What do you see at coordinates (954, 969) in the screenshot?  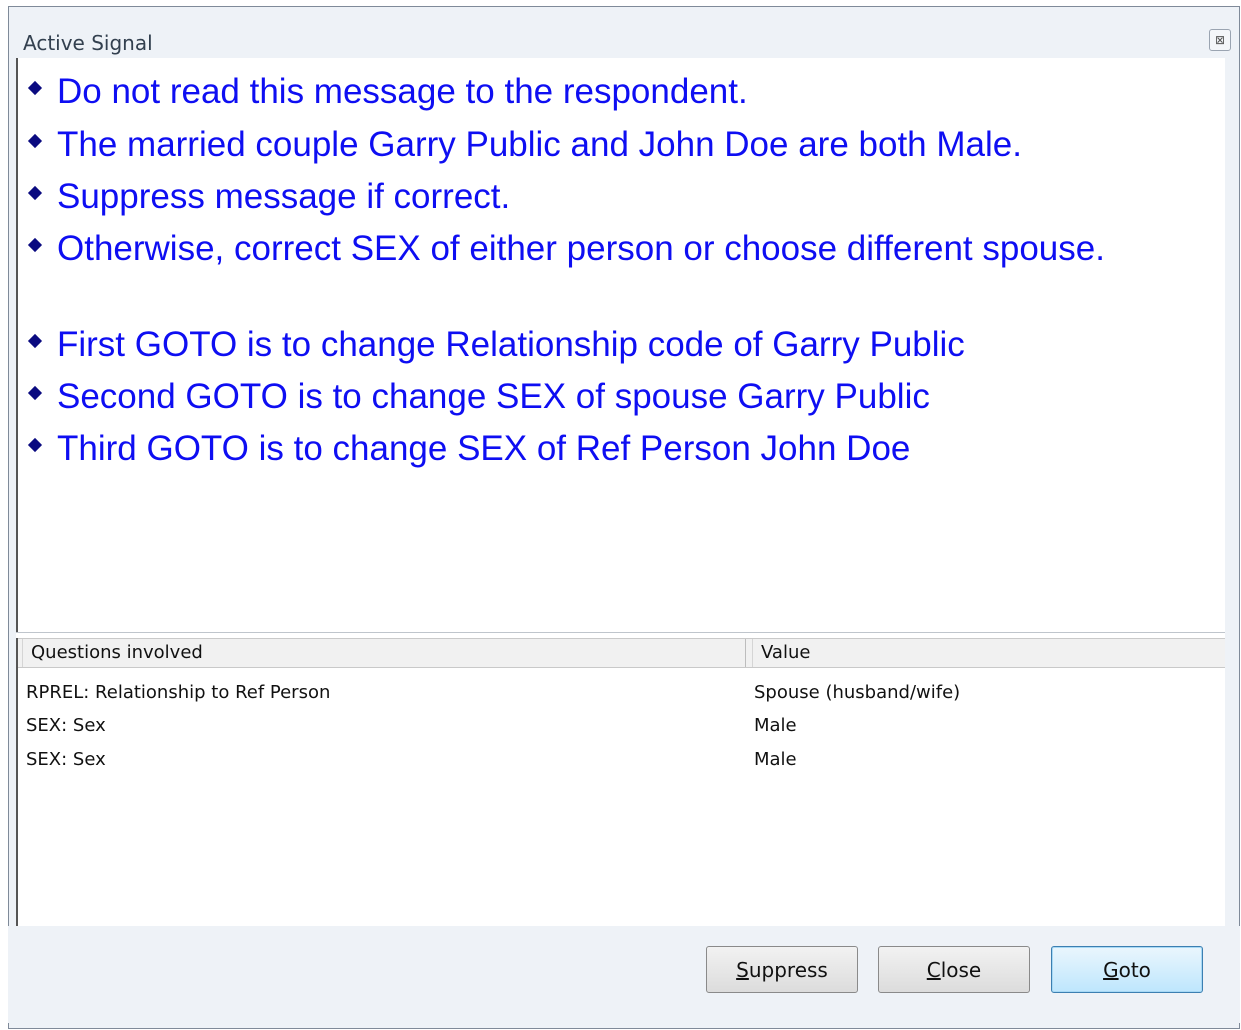 I see `close-button: Close` at bounding box center [954, 969].